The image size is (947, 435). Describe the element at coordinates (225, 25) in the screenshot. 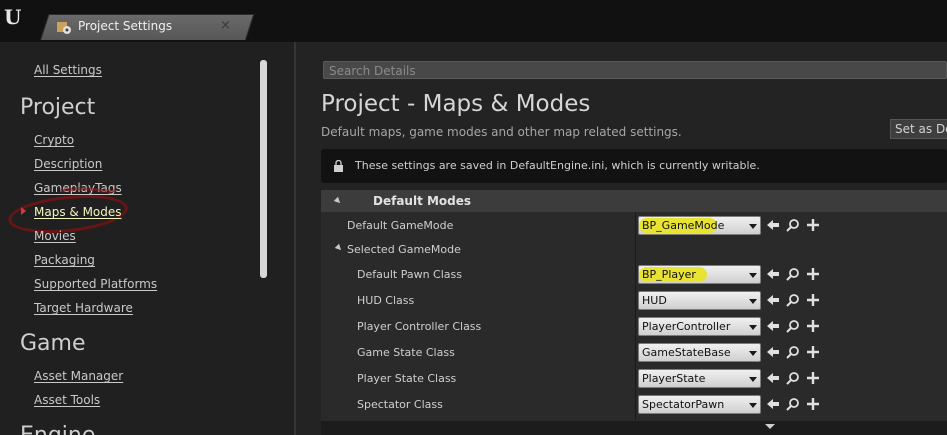

I see `close-tab-icon: ×` at that location.